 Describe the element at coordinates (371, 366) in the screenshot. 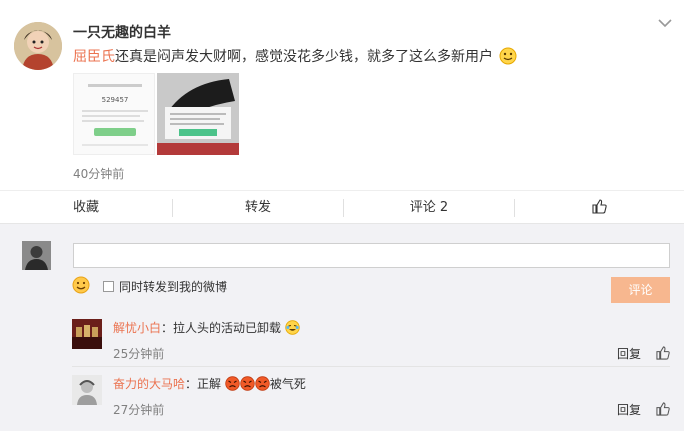

I see `comment-divider` at that location.